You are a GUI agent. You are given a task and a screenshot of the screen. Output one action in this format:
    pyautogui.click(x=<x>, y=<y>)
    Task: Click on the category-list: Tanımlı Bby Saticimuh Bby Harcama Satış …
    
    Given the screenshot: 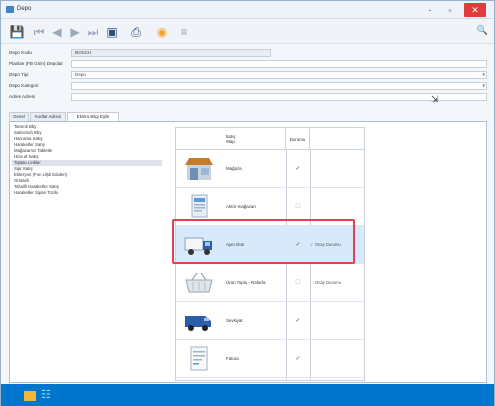 What is the action you would take?
    pyautogui.click(x=87, y=160)
    